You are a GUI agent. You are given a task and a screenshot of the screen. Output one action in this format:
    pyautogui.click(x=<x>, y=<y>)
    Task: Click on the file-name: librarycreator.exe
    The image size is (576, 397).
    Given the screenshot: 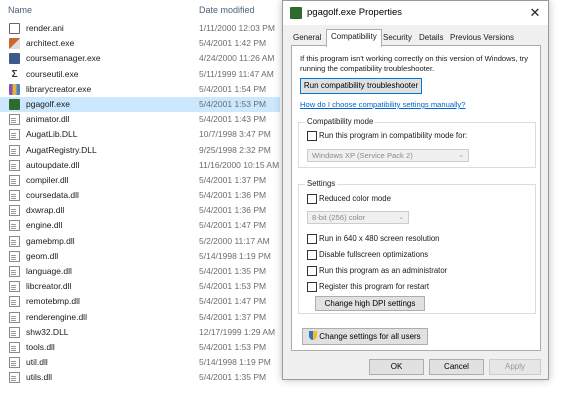 What is the action you would take?
    pyautogui.click(x=59, y=88)
    